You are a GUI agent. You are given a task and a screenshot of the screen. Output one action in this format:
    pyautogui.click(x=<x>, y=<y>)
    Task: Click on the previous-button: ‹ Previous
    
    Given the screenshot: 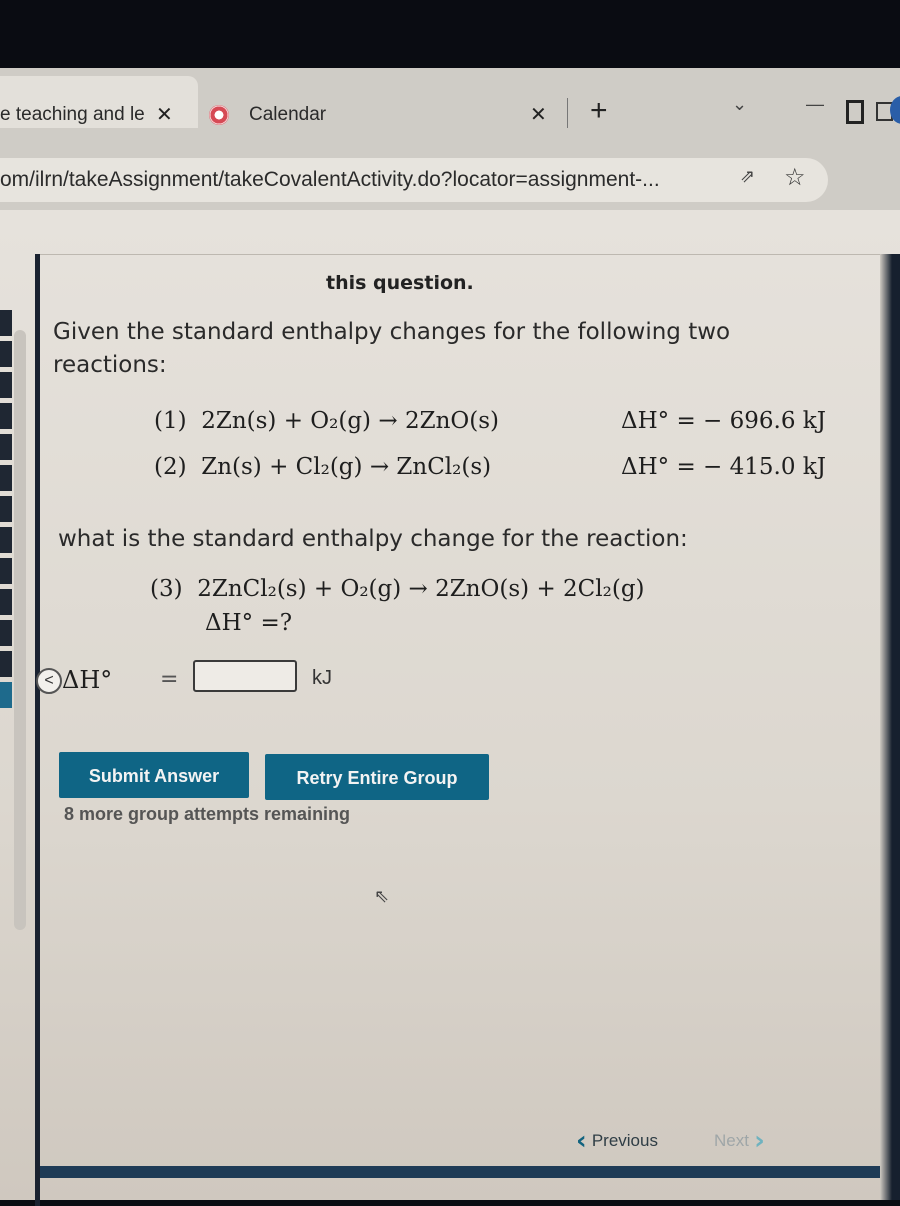 What is the action you would take?
    pyautogui.click(x=617, y=1141)
    